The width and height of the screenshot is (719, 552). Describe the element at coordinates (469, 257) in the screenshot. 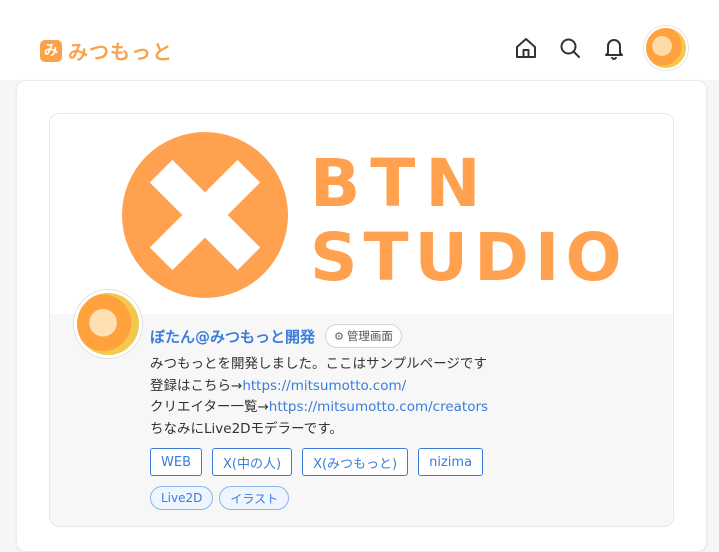

I see `logo-text-line2: STUDIO` at that location.